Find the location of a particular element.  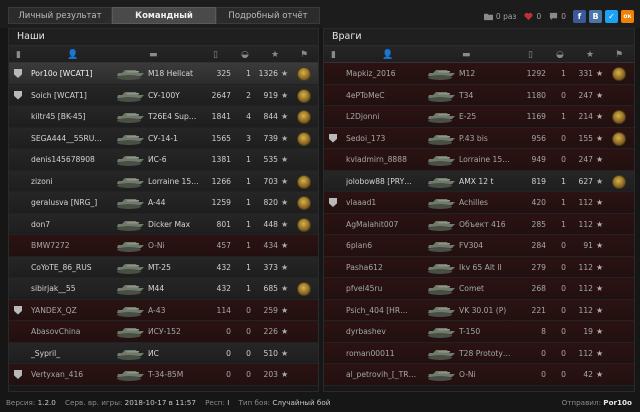

player-name: 6plan6 is located at coordinates (386, 245).